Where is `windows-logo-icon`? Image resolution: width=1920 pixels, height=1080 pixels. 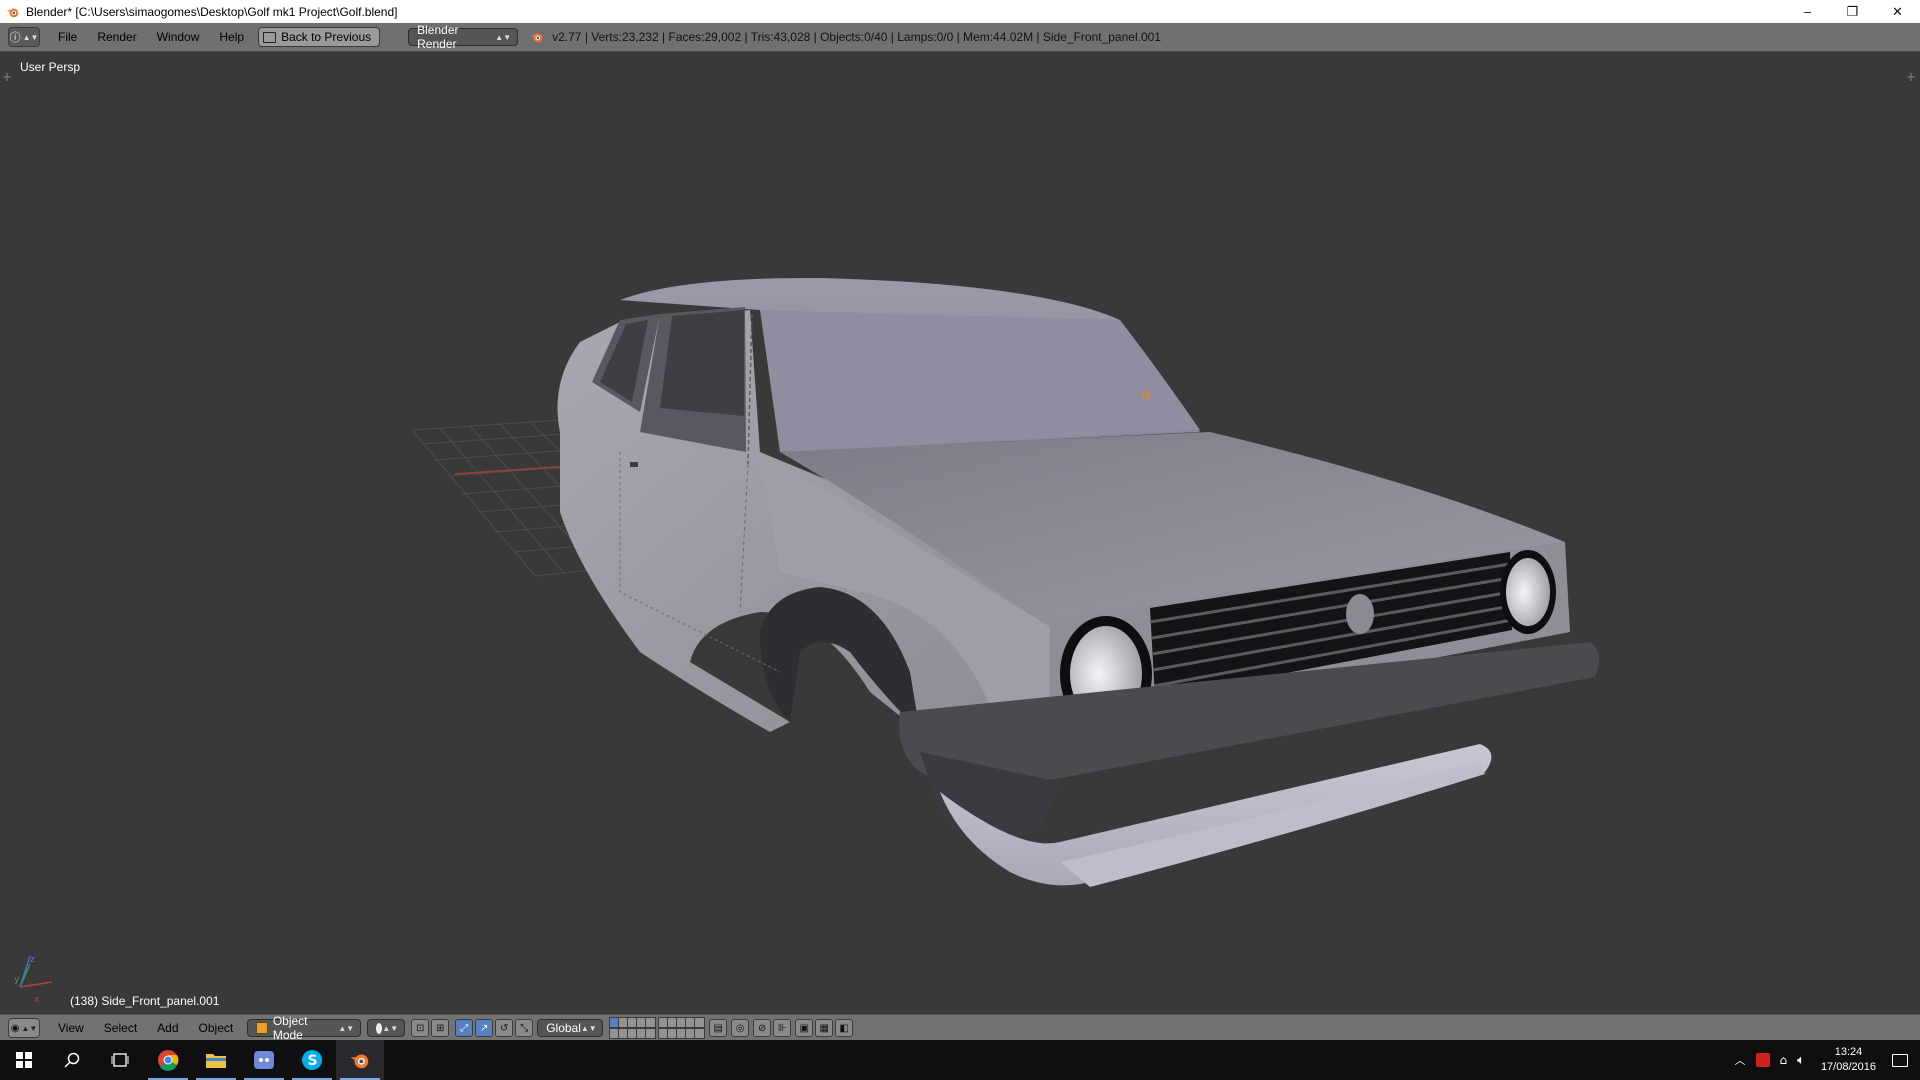
windows-logo-icon is located at coordinates (24, 1060).